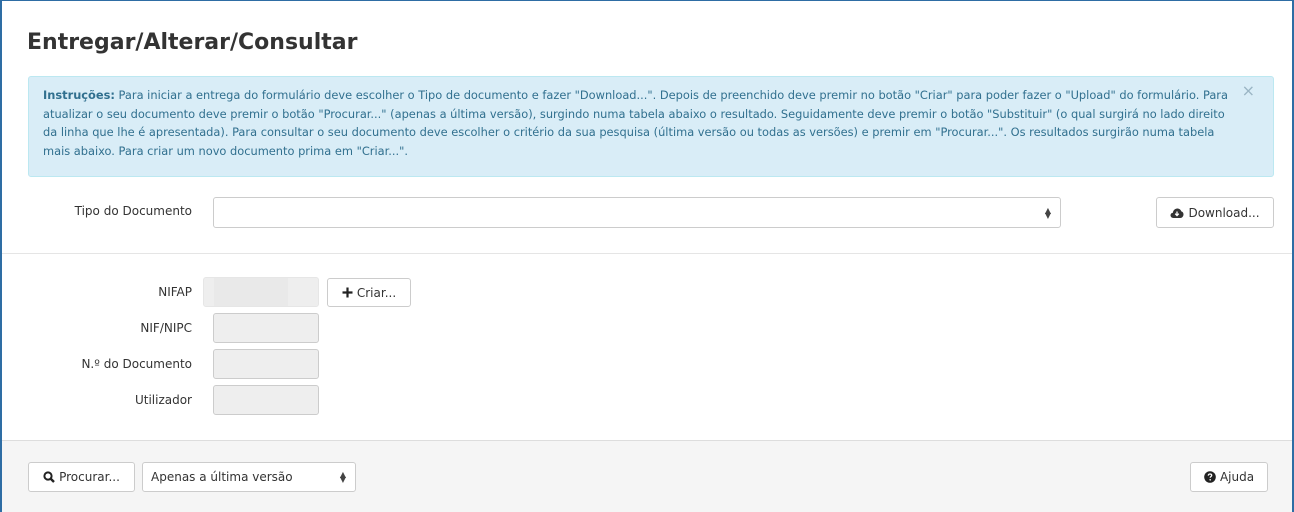 This screenshot has height=512, width=1294. Describe the element at coordinates (1210, 477) in the screenshot. I see `question-circle-icon` at that location.